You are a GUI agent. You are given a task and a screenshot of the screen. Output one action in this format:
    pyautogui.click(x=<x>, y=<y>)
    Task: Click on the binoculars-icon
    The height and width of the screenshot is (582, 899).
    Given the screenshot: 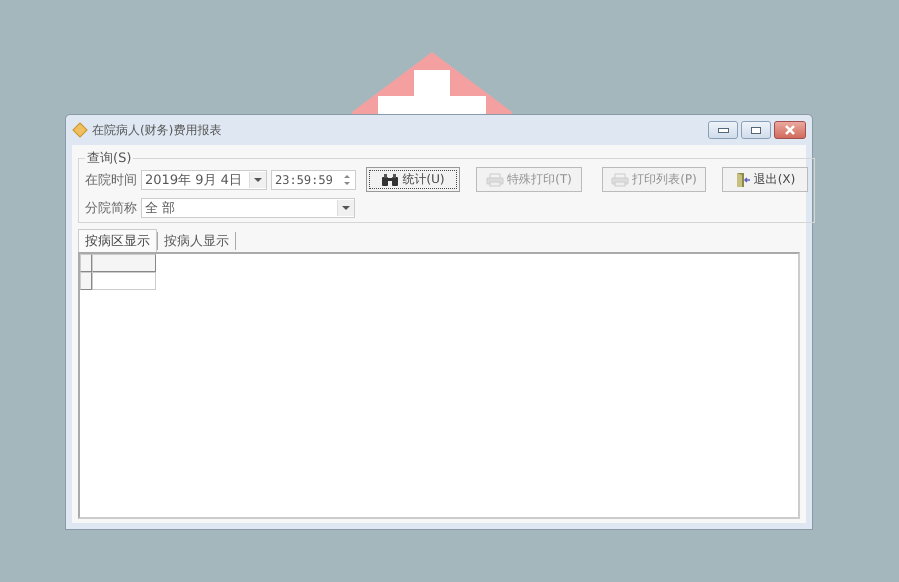 What is the action you would take?
    pyautogui.click(x=390, y=179)
    